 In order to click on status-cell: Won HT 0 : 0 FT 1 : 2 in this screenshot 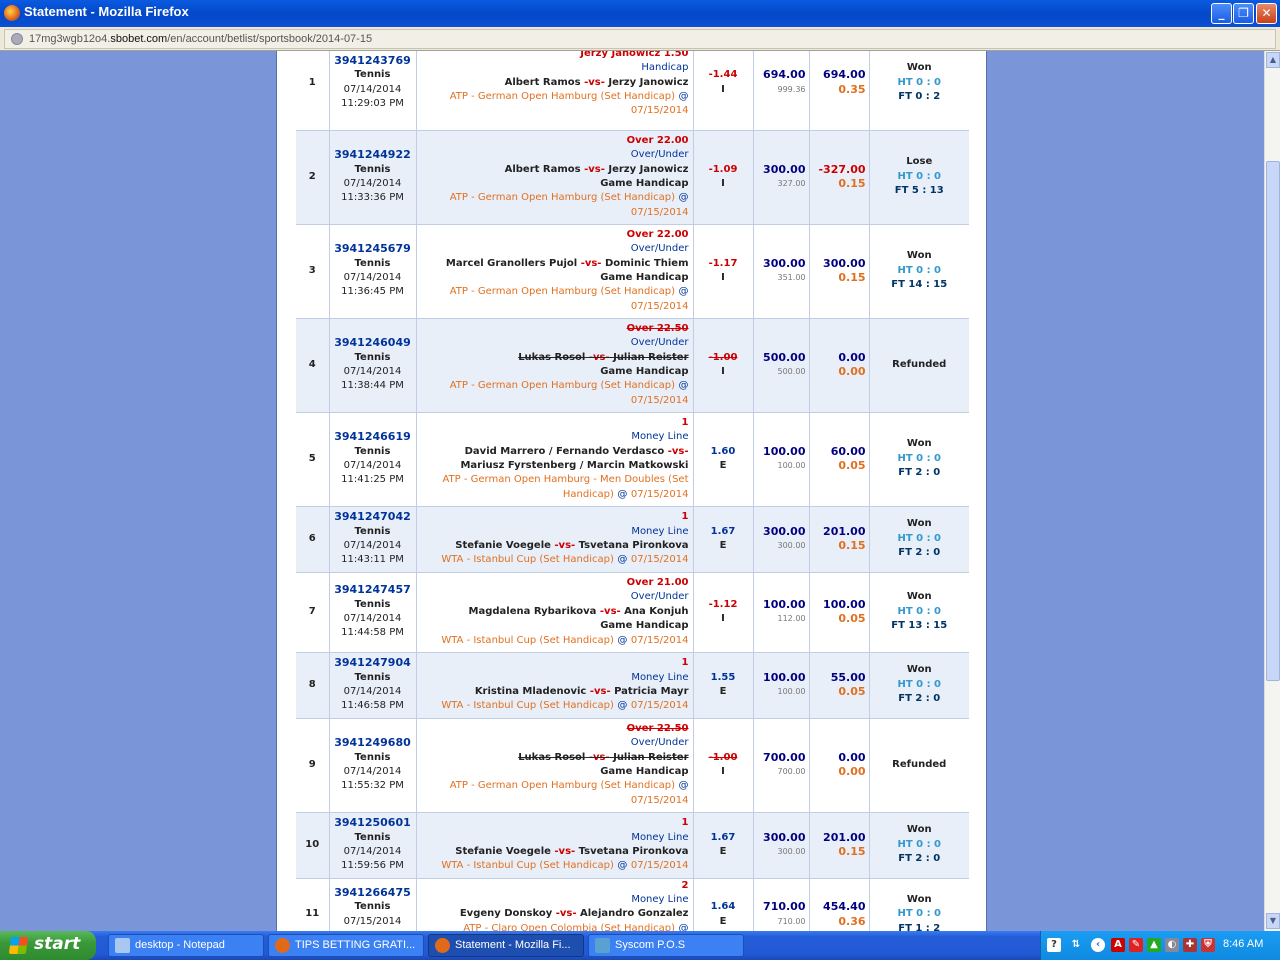, I will do `click(918, 904)`.